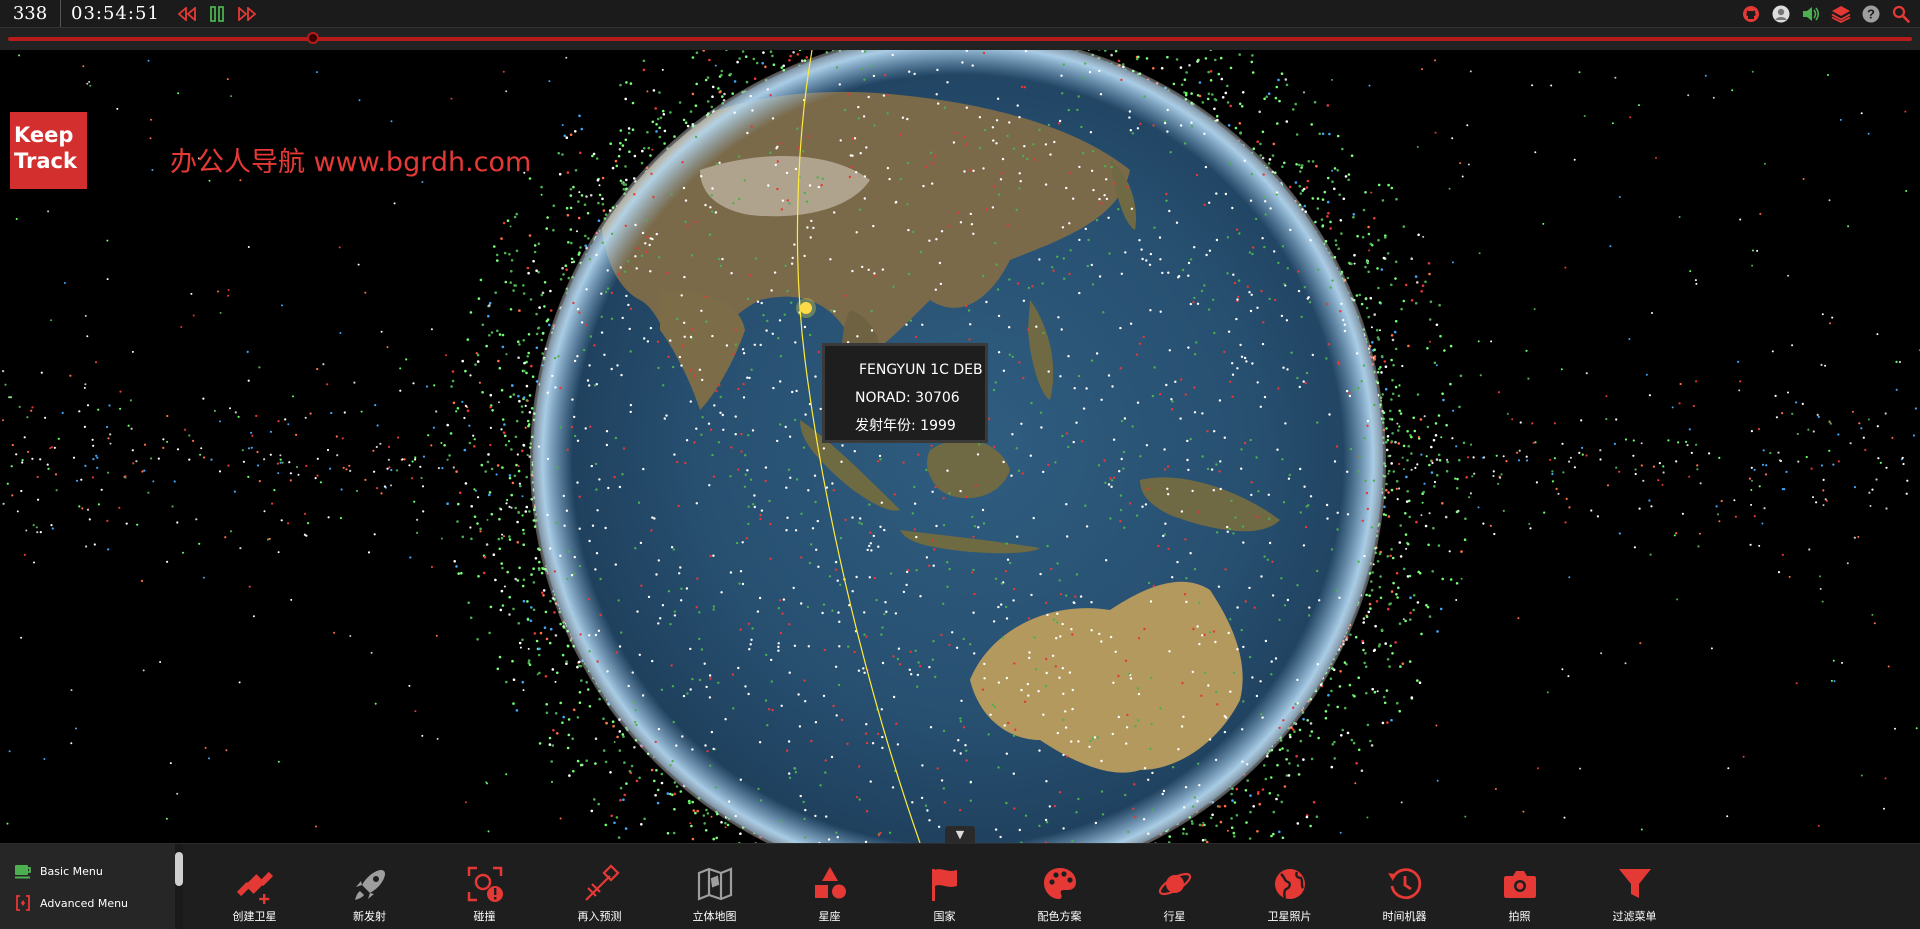  I want to click on time-controls, so click(217, 13).